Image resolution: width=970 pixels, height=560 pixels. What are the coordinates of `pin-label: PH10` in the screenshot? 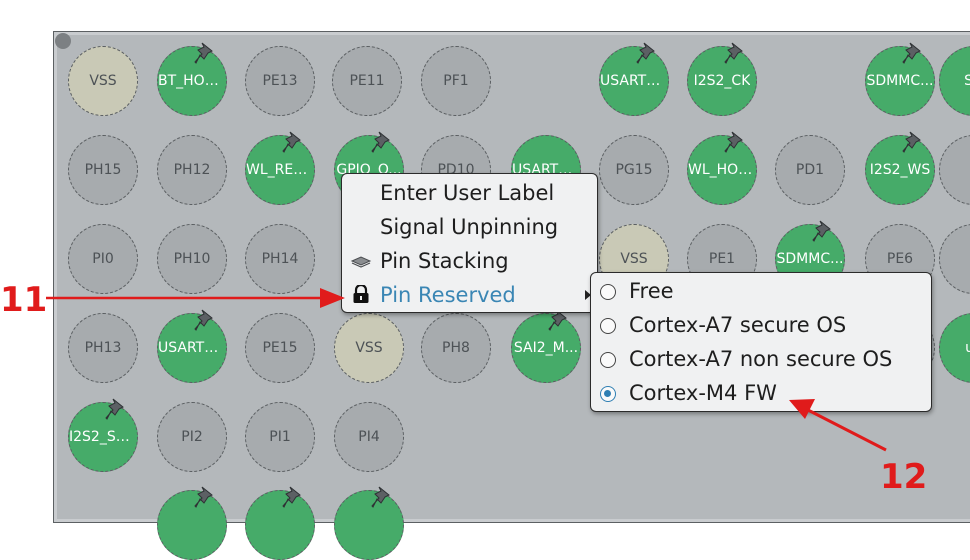 It's located at (192, 259).